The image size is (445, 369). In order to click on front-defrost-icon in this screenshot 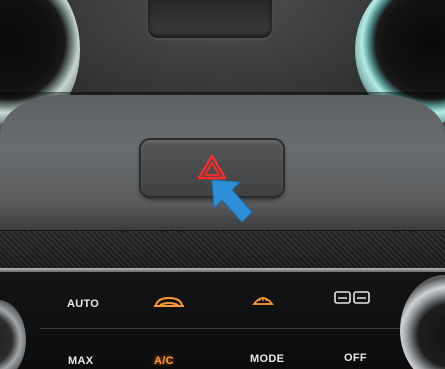, I will do `click(263, 300)`.